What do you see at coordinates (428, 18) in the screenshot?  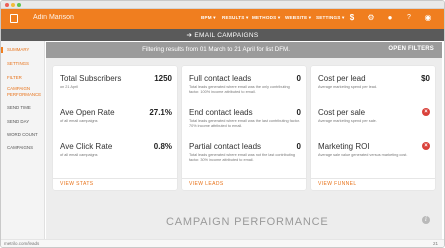 I see `account-icon: ◉` at bounding box center [428, 18].